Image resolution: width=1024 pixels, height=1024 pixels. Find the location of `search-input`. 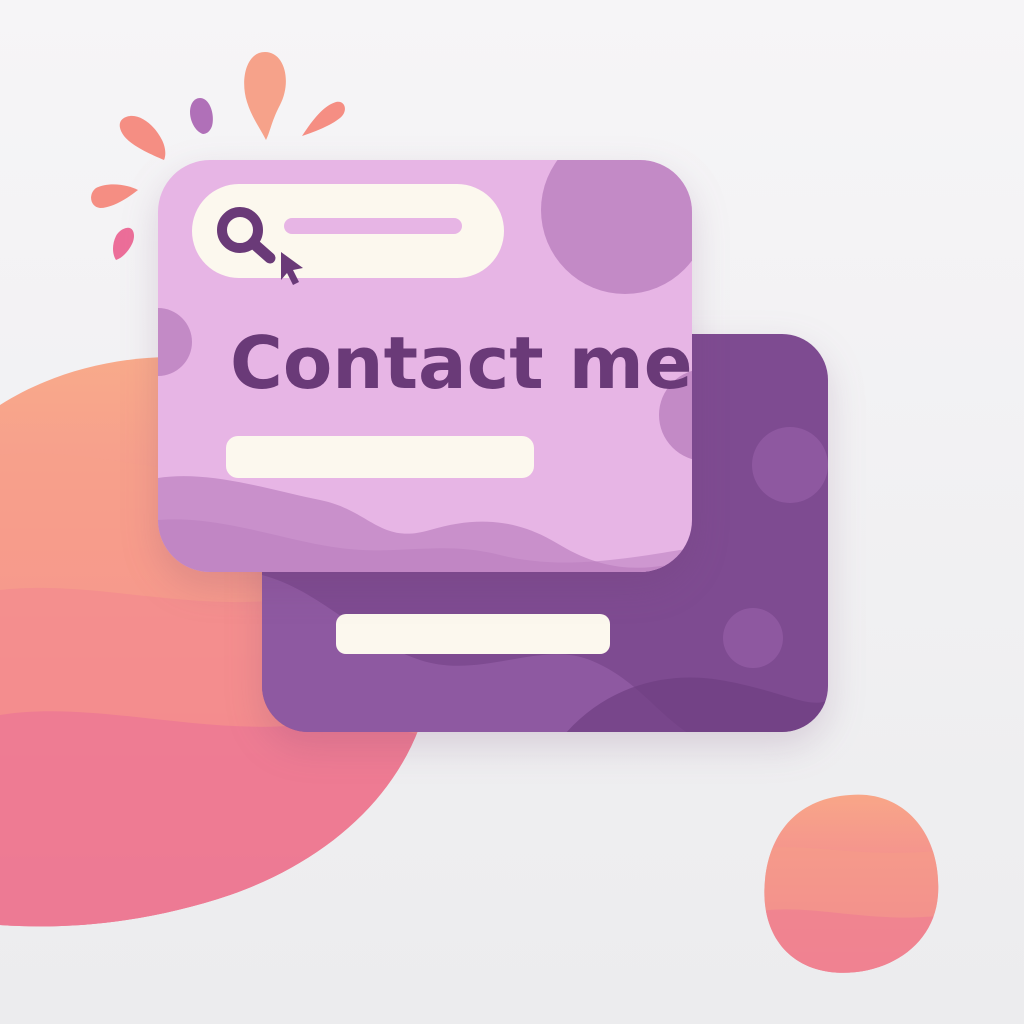

search-input is located at coordinates (373, 226).